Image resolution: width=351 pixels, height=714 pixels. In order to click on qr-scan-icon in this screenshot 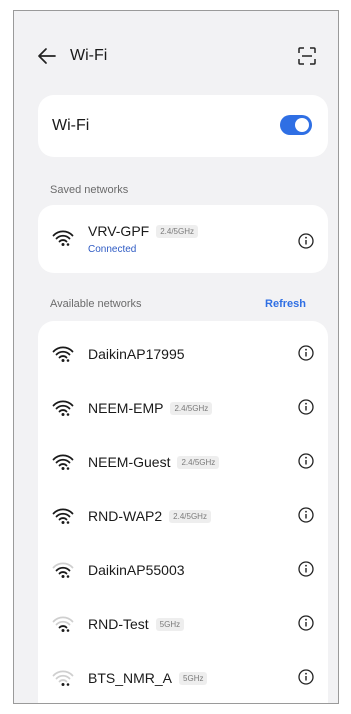, I will do `click(307, 56)`.